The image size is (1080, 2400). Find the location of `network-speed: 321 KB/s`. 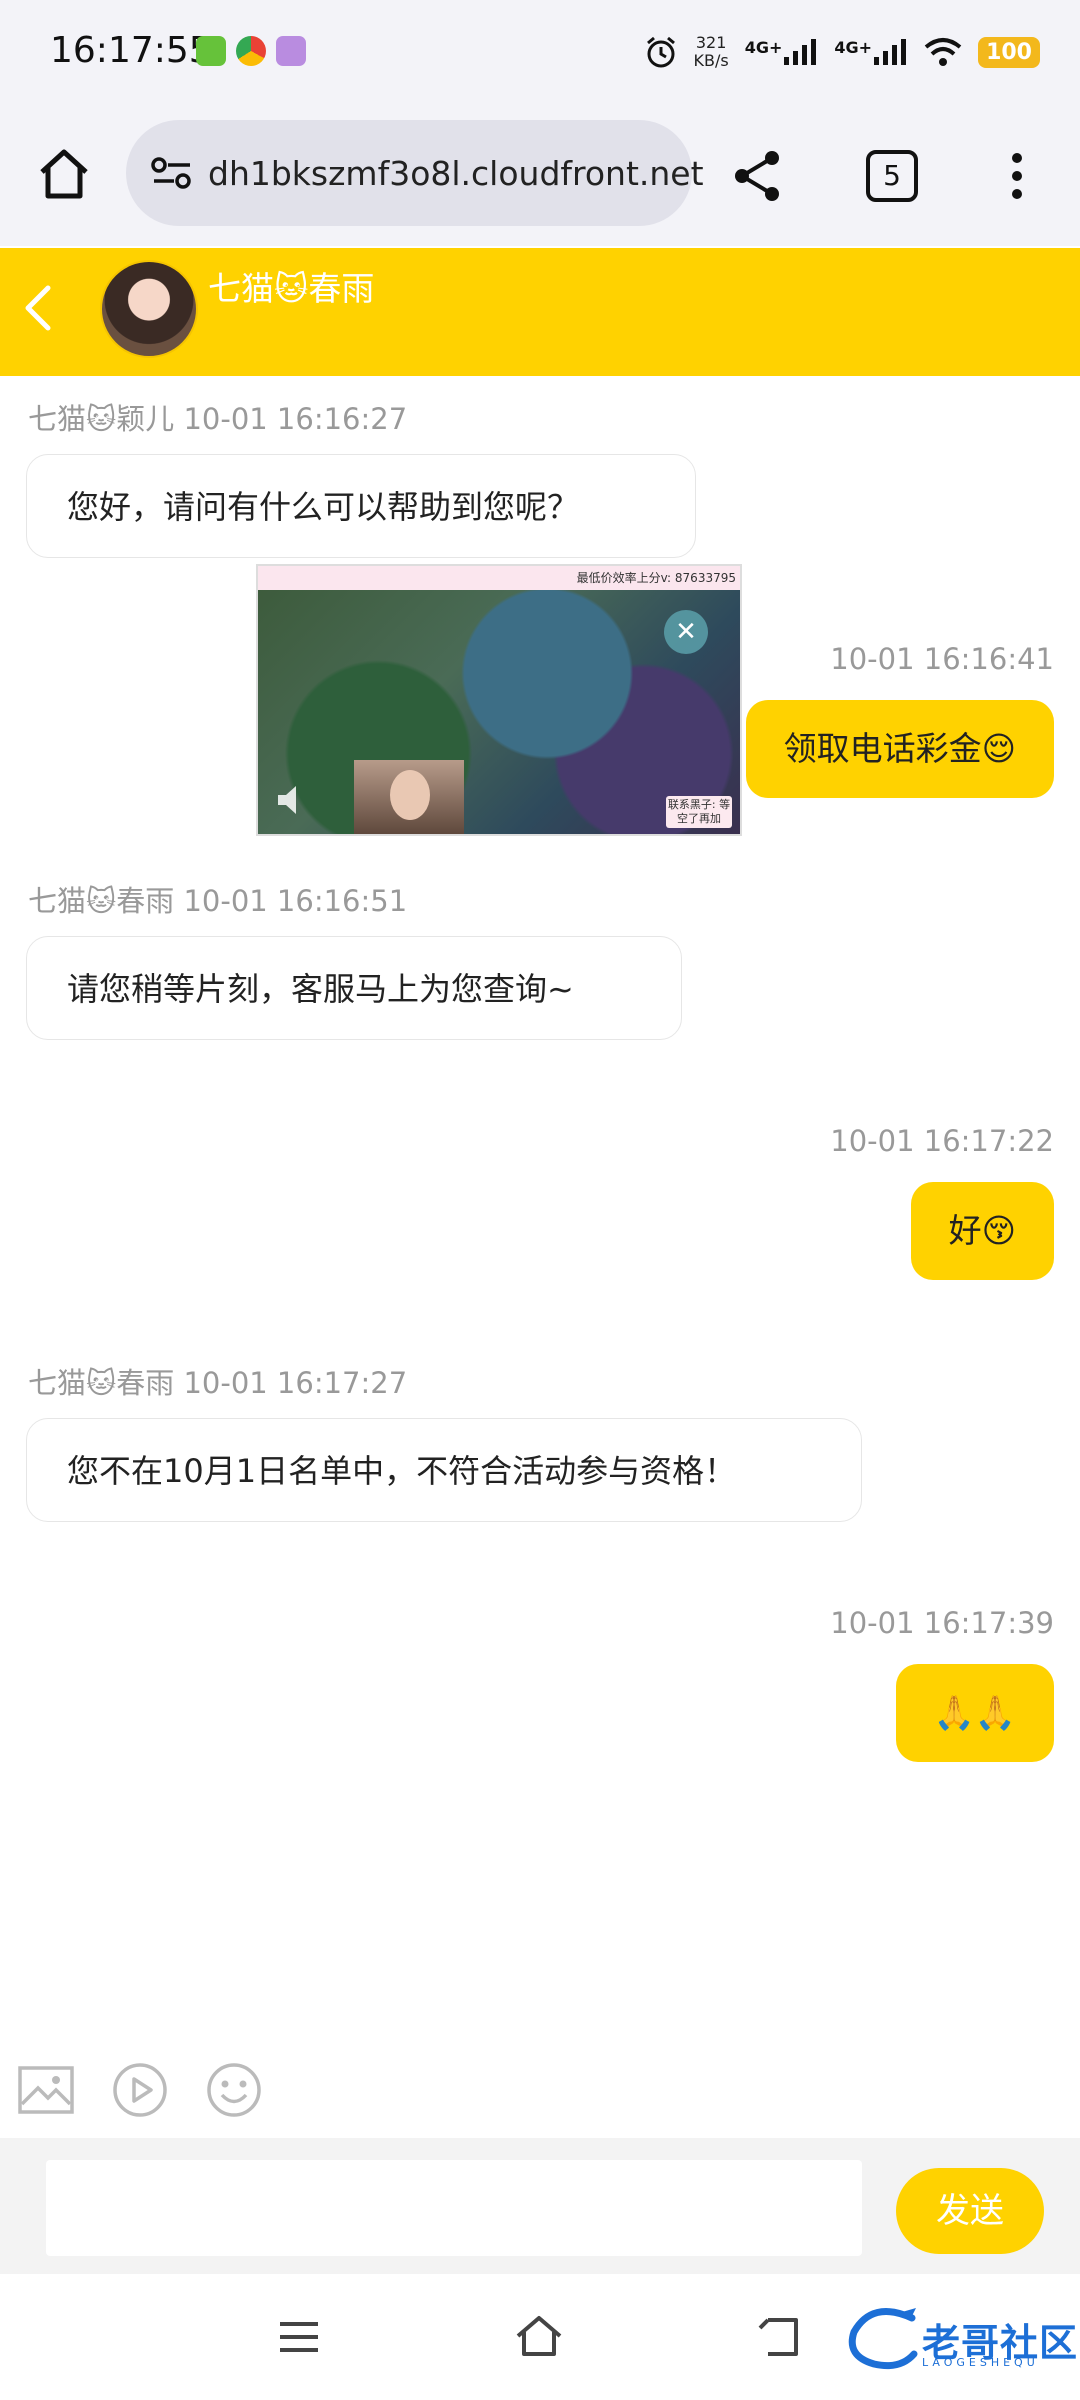

network-speed: 321 KB/s is located at coordinates (711, 51).